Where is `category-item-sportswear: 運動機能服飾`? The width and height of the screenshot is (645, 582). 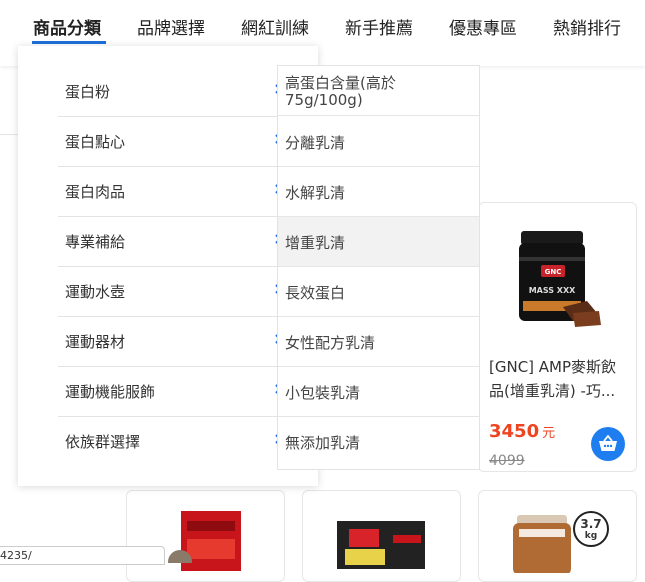
category-item-sportswear: 運動機能服飾 is located at coordinates (176, 391).